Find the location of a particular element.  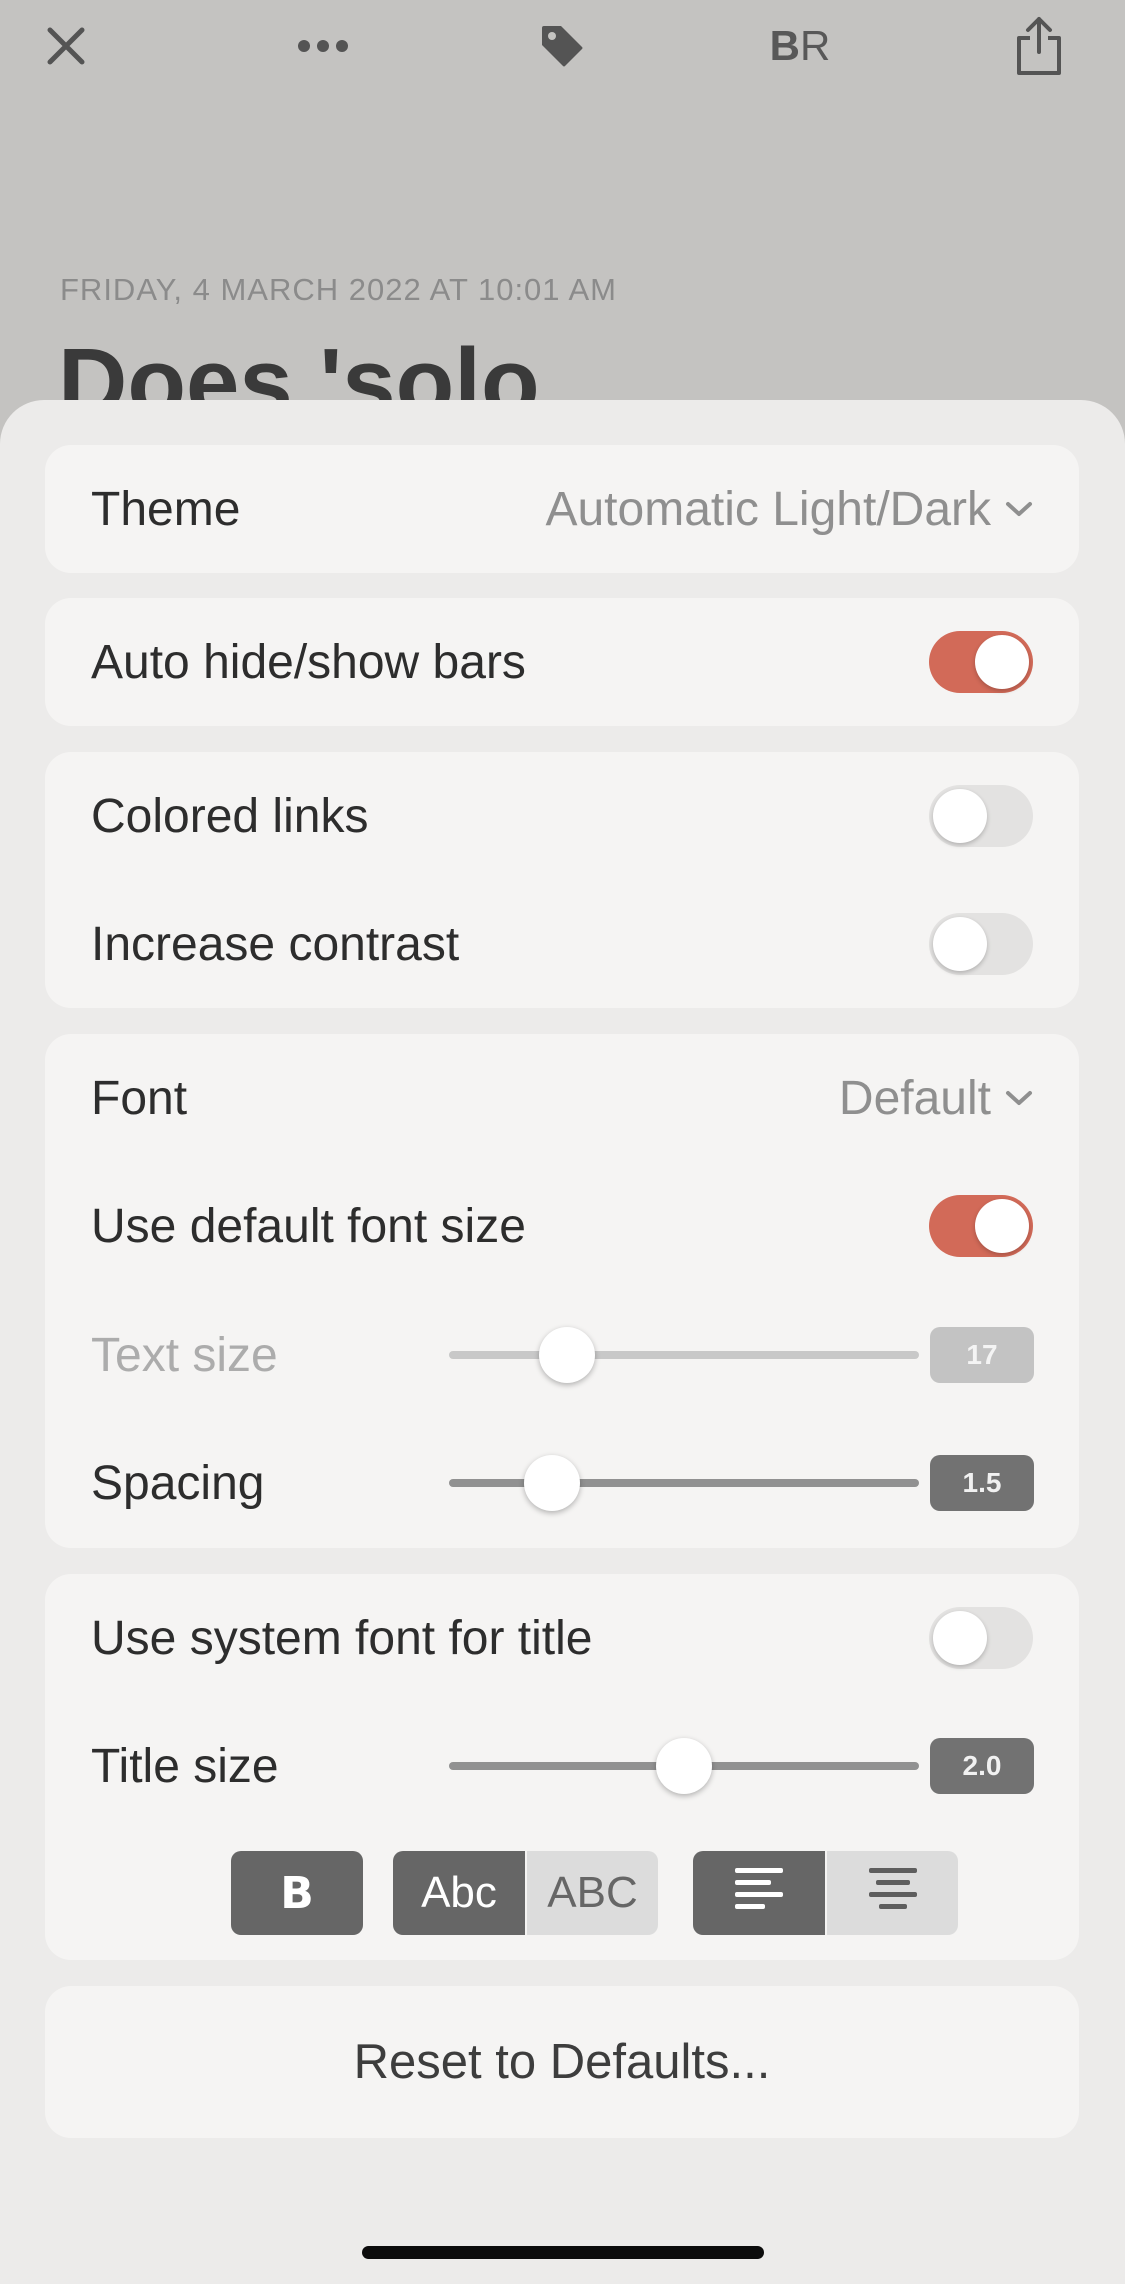

article-date: FRIDAY, 4 MARCH 2022 AT 10:01 AM is located at coordinates (338, 289).